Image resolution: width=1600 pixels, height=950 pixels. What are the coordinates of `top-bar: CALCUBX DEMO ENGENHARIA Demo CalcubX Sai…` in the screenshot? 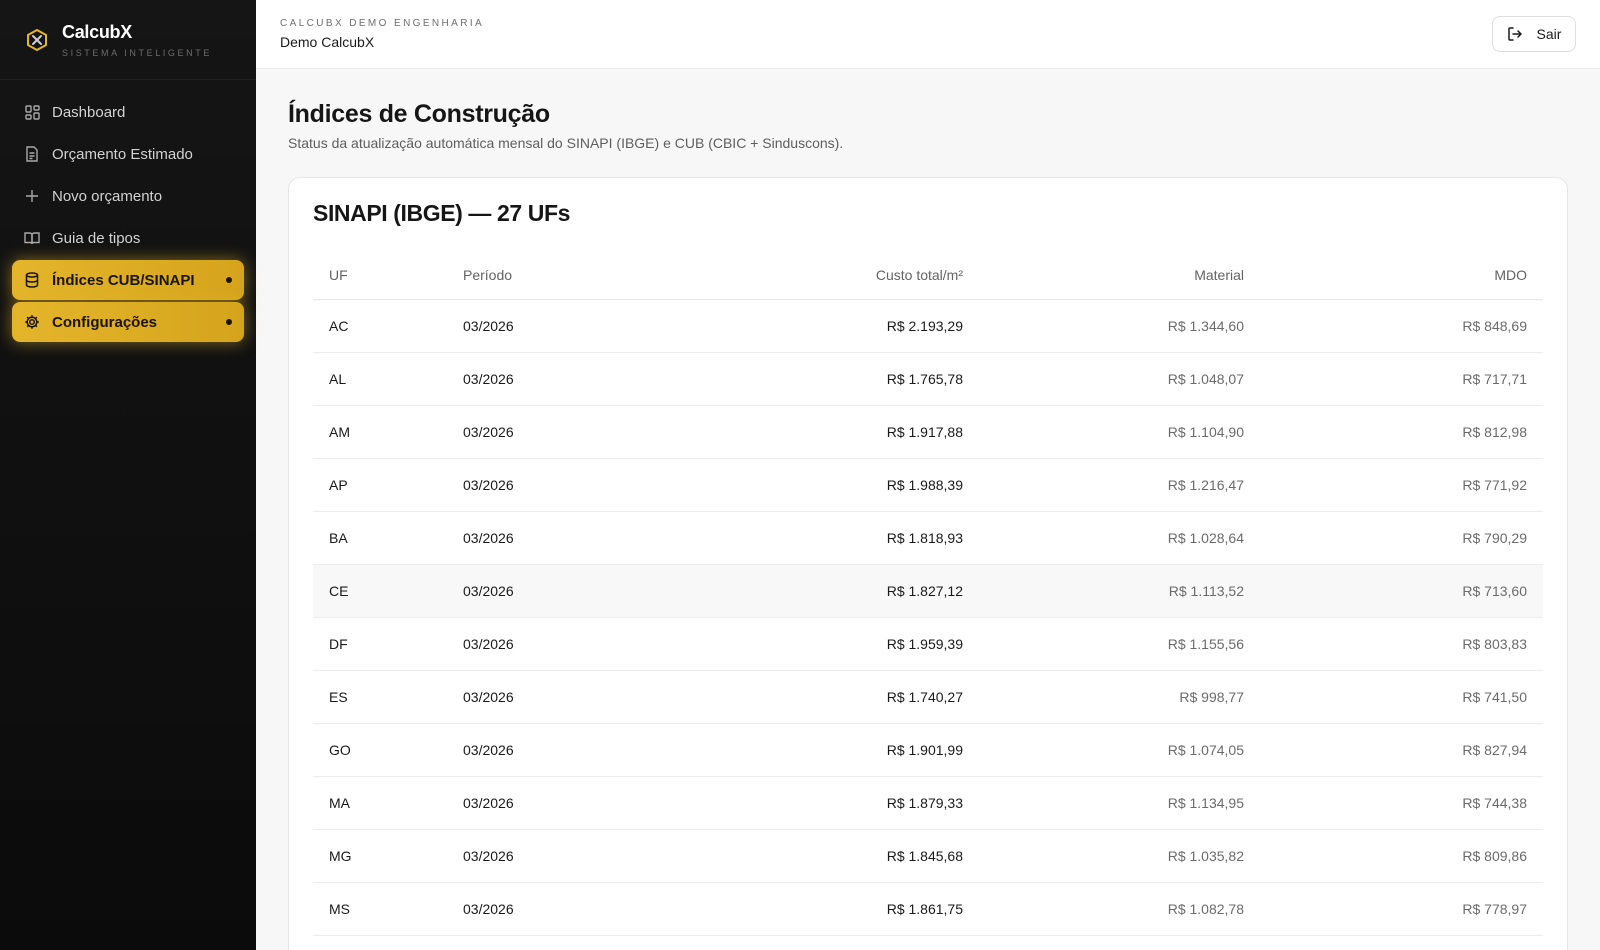 It's located at (928, 34).